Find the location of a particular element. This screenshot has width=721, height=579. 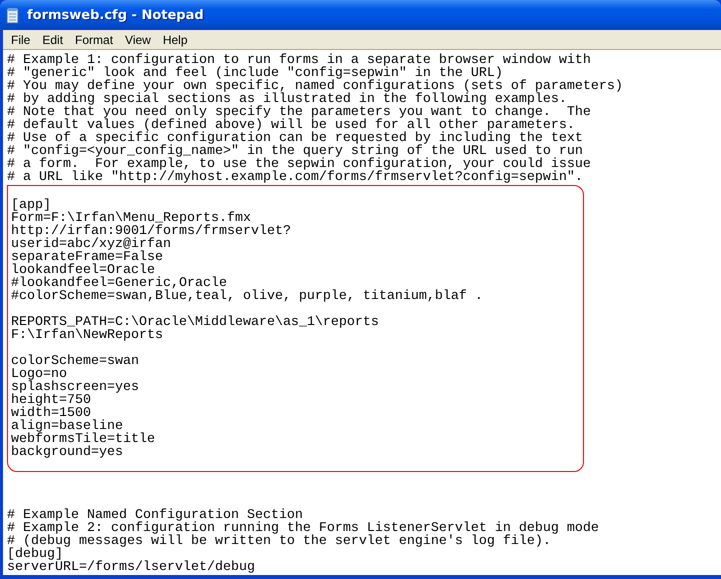

code-line: align=baseline is located at coordinates (67, 426).